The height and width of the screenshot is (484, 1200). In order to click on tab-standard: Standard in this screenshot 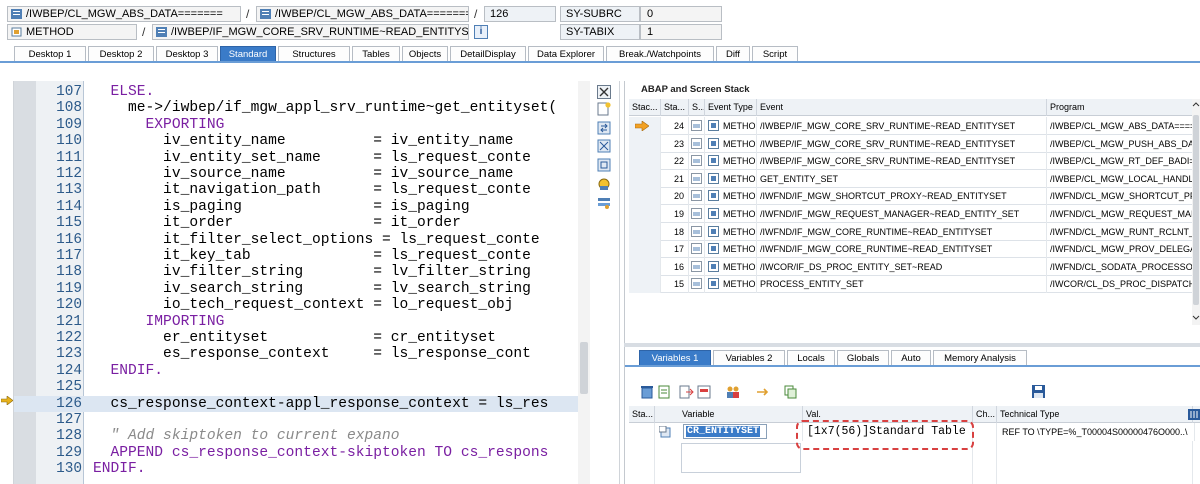, I will do `click(248, 54)`.